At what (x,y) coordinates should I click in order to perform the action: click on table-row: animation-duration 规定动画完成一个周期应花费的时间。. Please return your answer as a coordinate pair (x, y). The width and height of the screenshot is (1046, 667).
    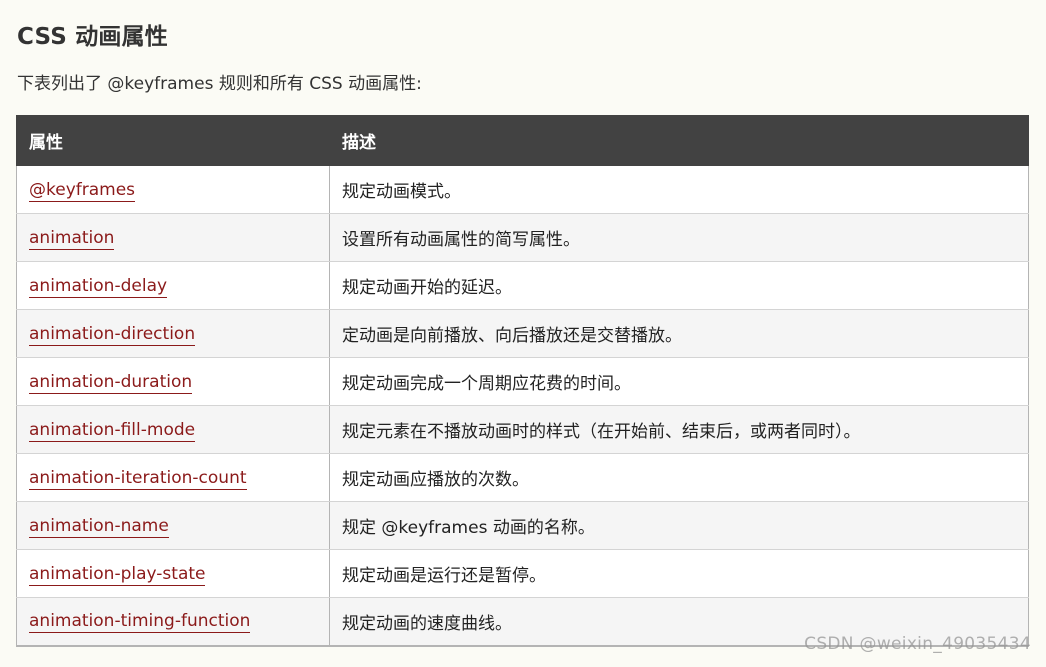
    Looking at the image, I should click on (522, 381).